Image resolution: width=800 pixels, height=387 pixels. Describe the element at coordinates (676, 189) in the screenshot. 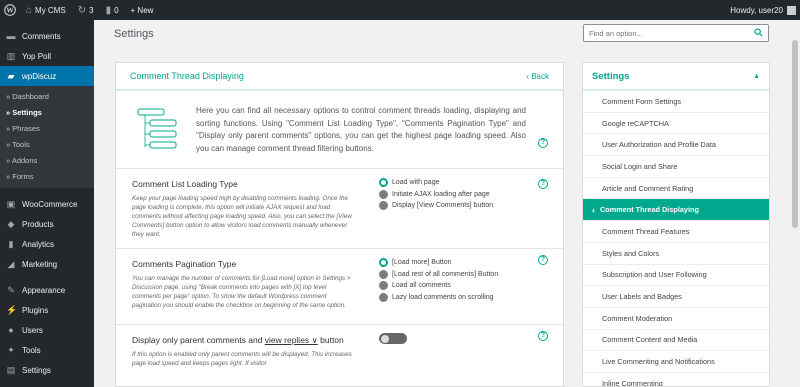

I see `settings-nav-item: Article and Comment Rating` at that location.